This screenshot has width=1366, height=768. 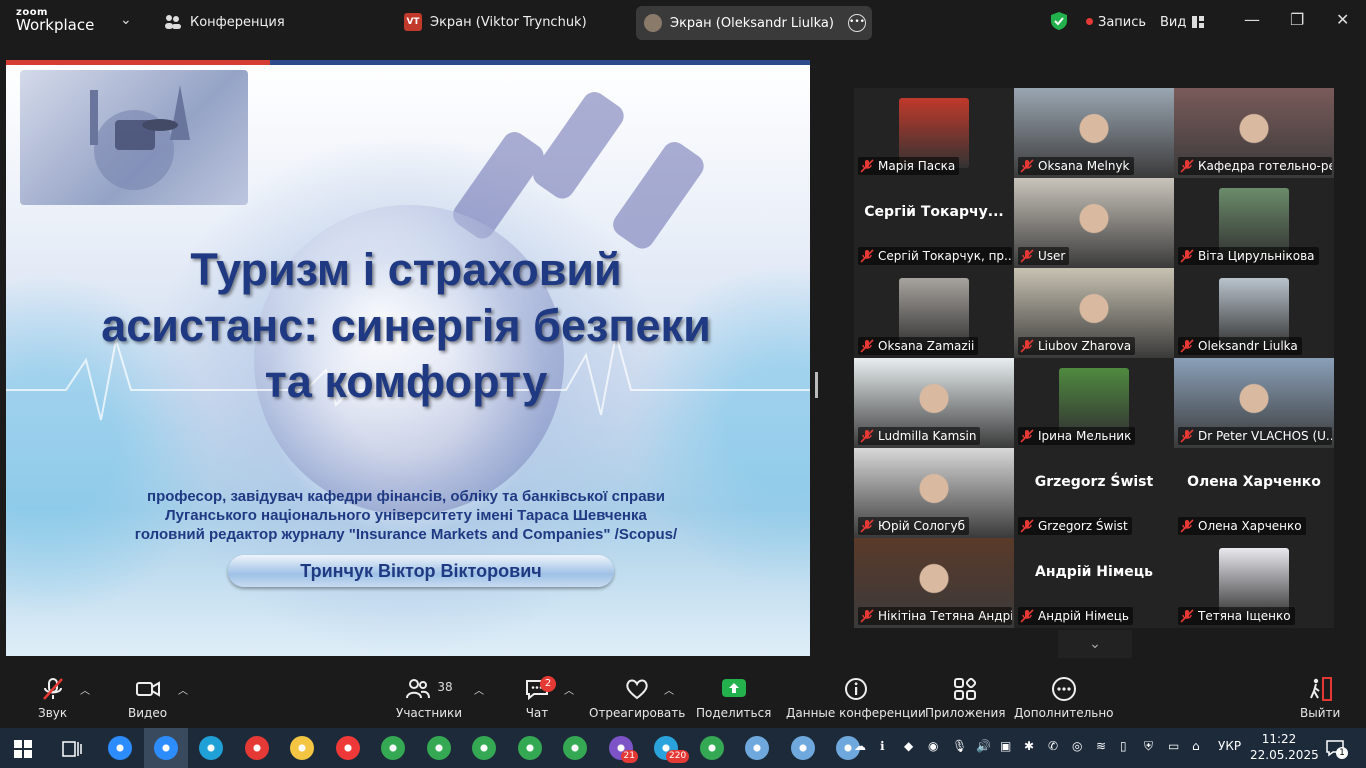 I want to click on tray-viber-icon: ✆, so click(x=1053, y=746).